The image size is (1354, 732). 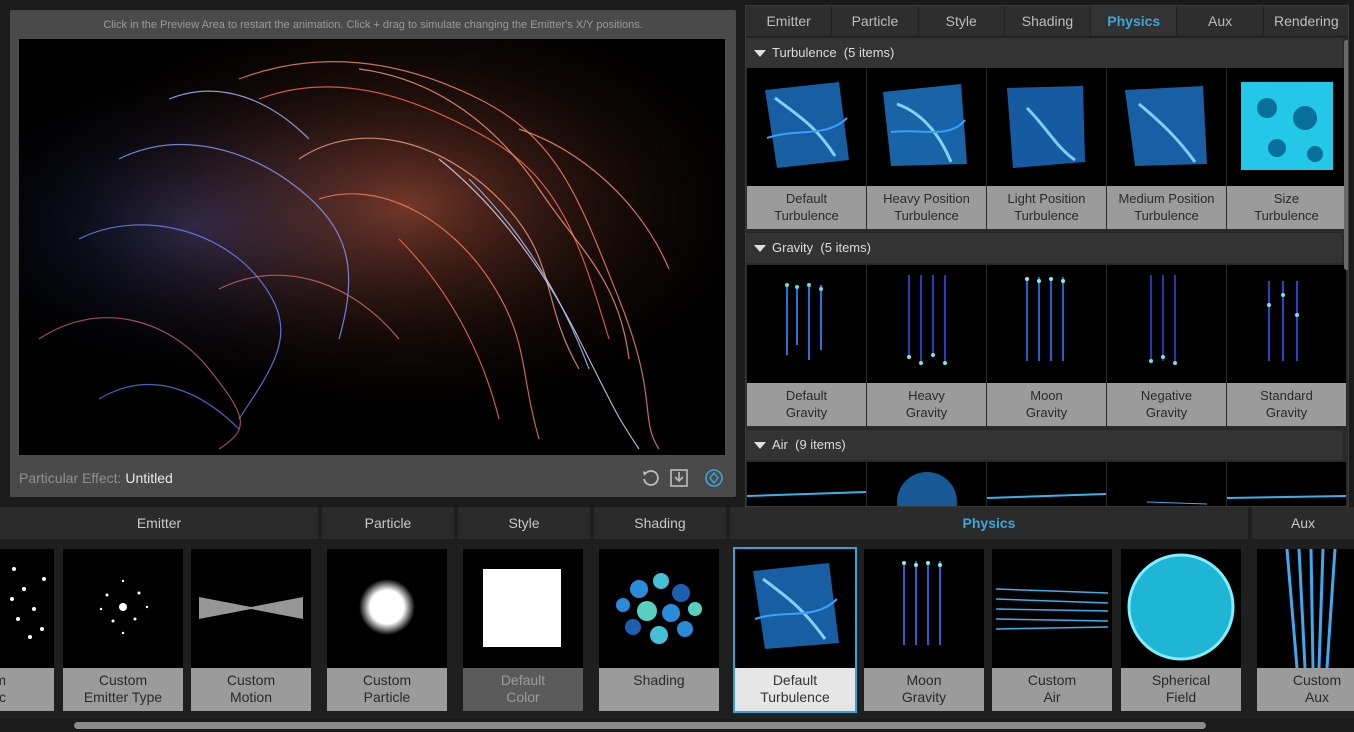 What do you see at coordinates (961, 21) in the screenshot?
I see `tab-style: Style` at bounding box center [961, 21].